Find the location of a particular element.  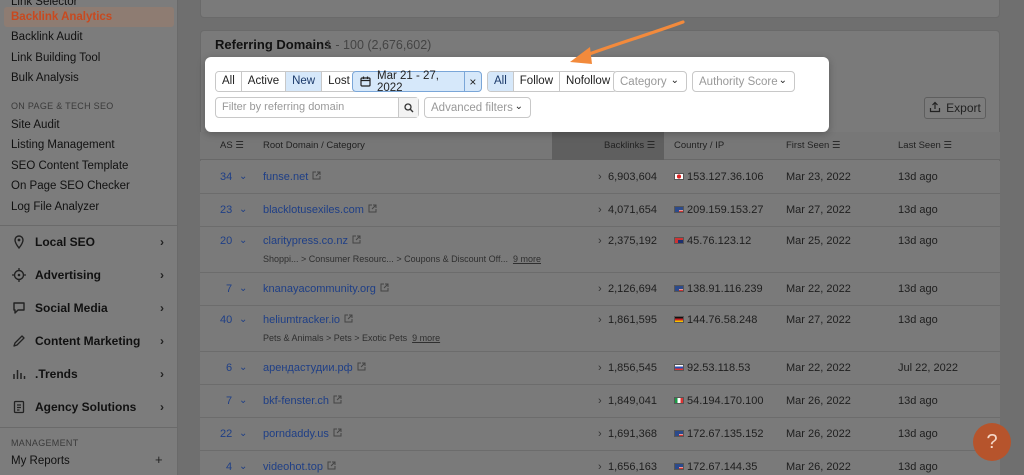

country-flag-icon is located at coordinates (679, 433).